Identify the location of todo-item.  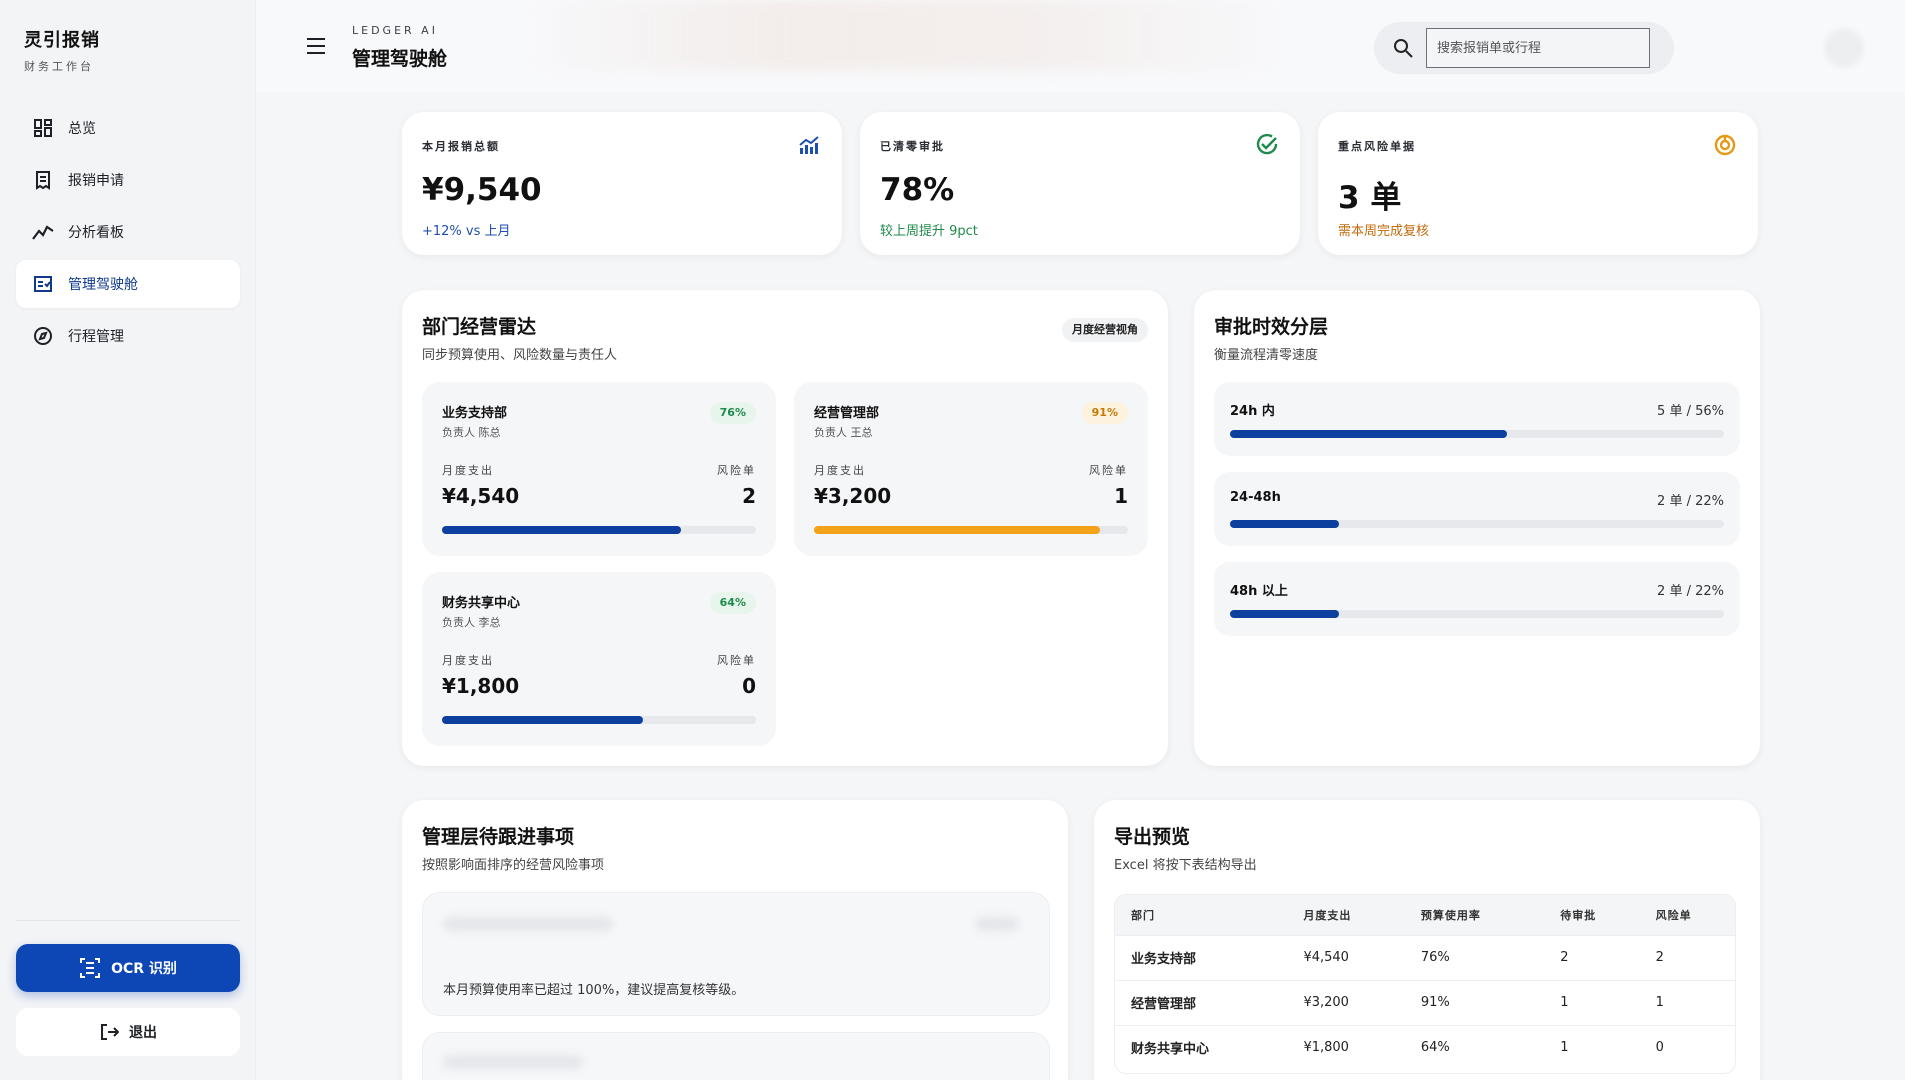
(736, 1056).